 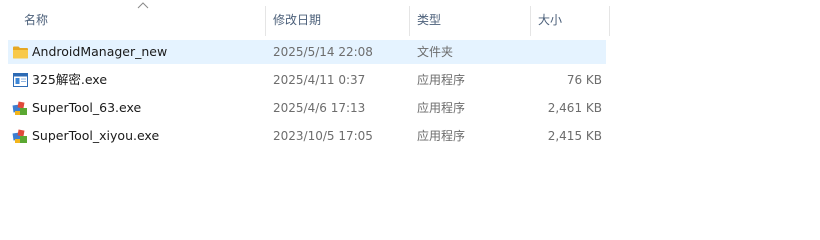 I want to click on column-header-name: 名称, so click(x=36, y=20).